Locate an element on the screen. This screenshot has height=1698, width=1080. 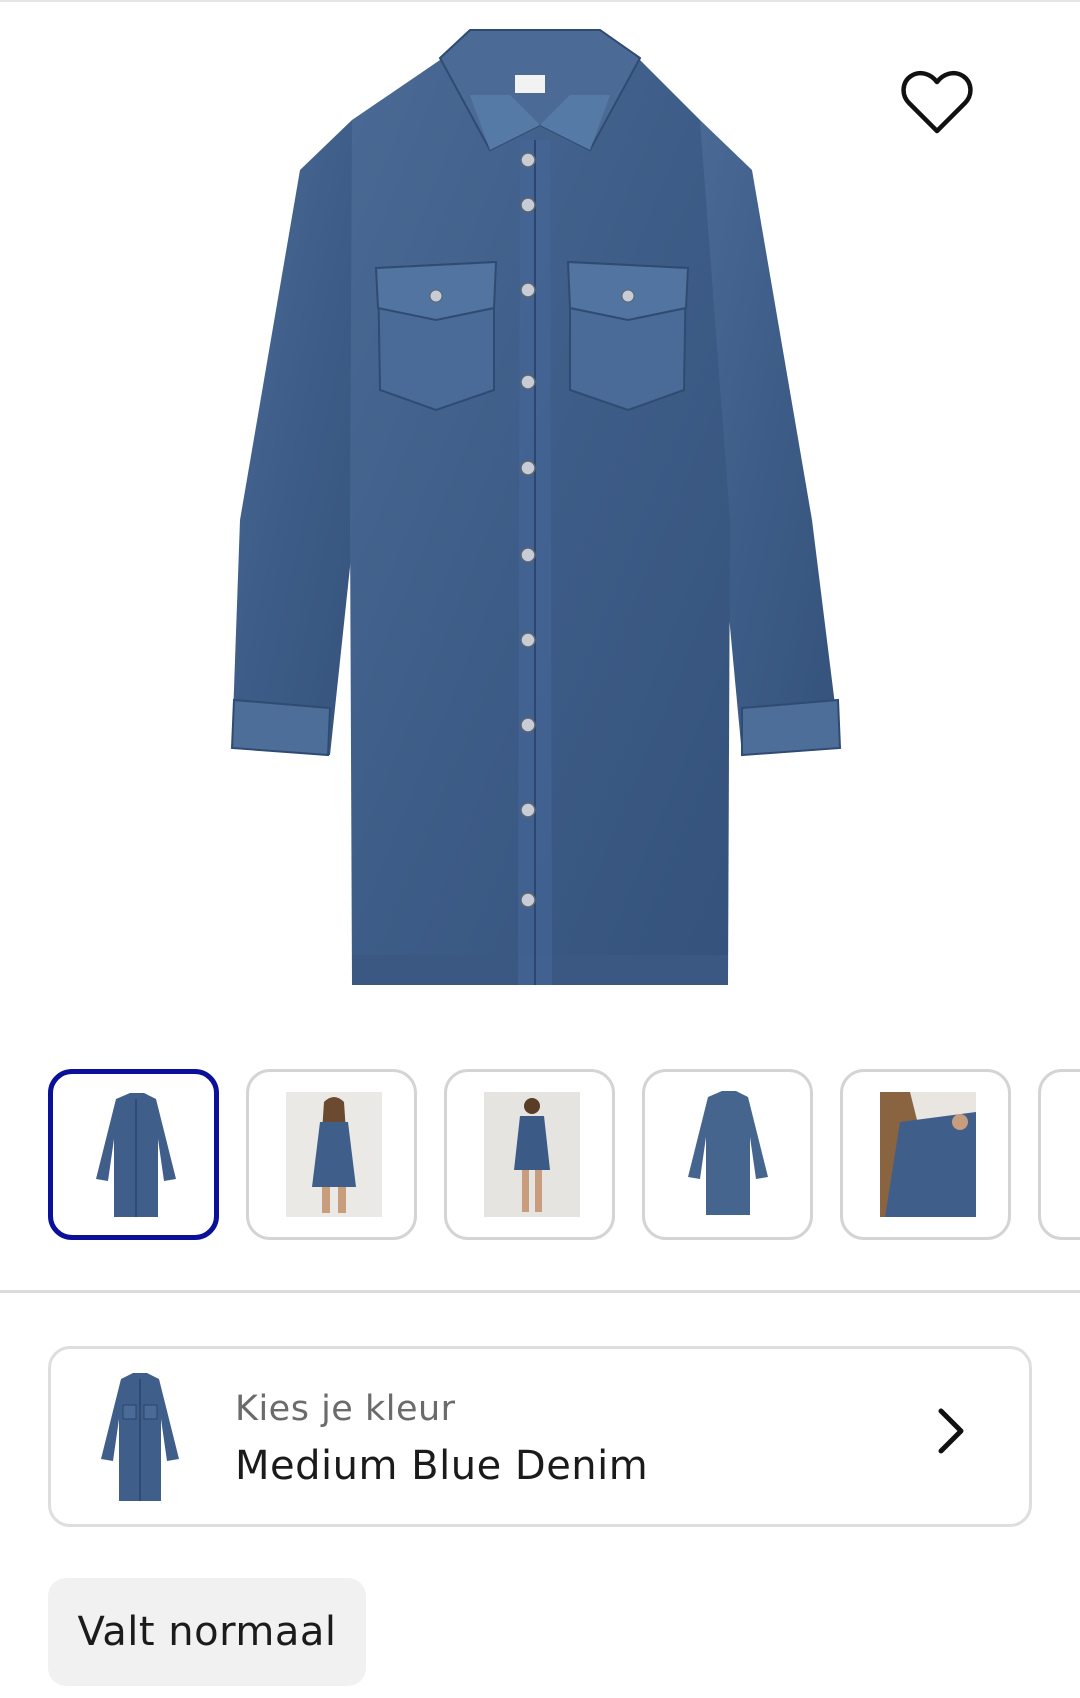
model-detail-thumb-image is located at coordinates (928, 1154).